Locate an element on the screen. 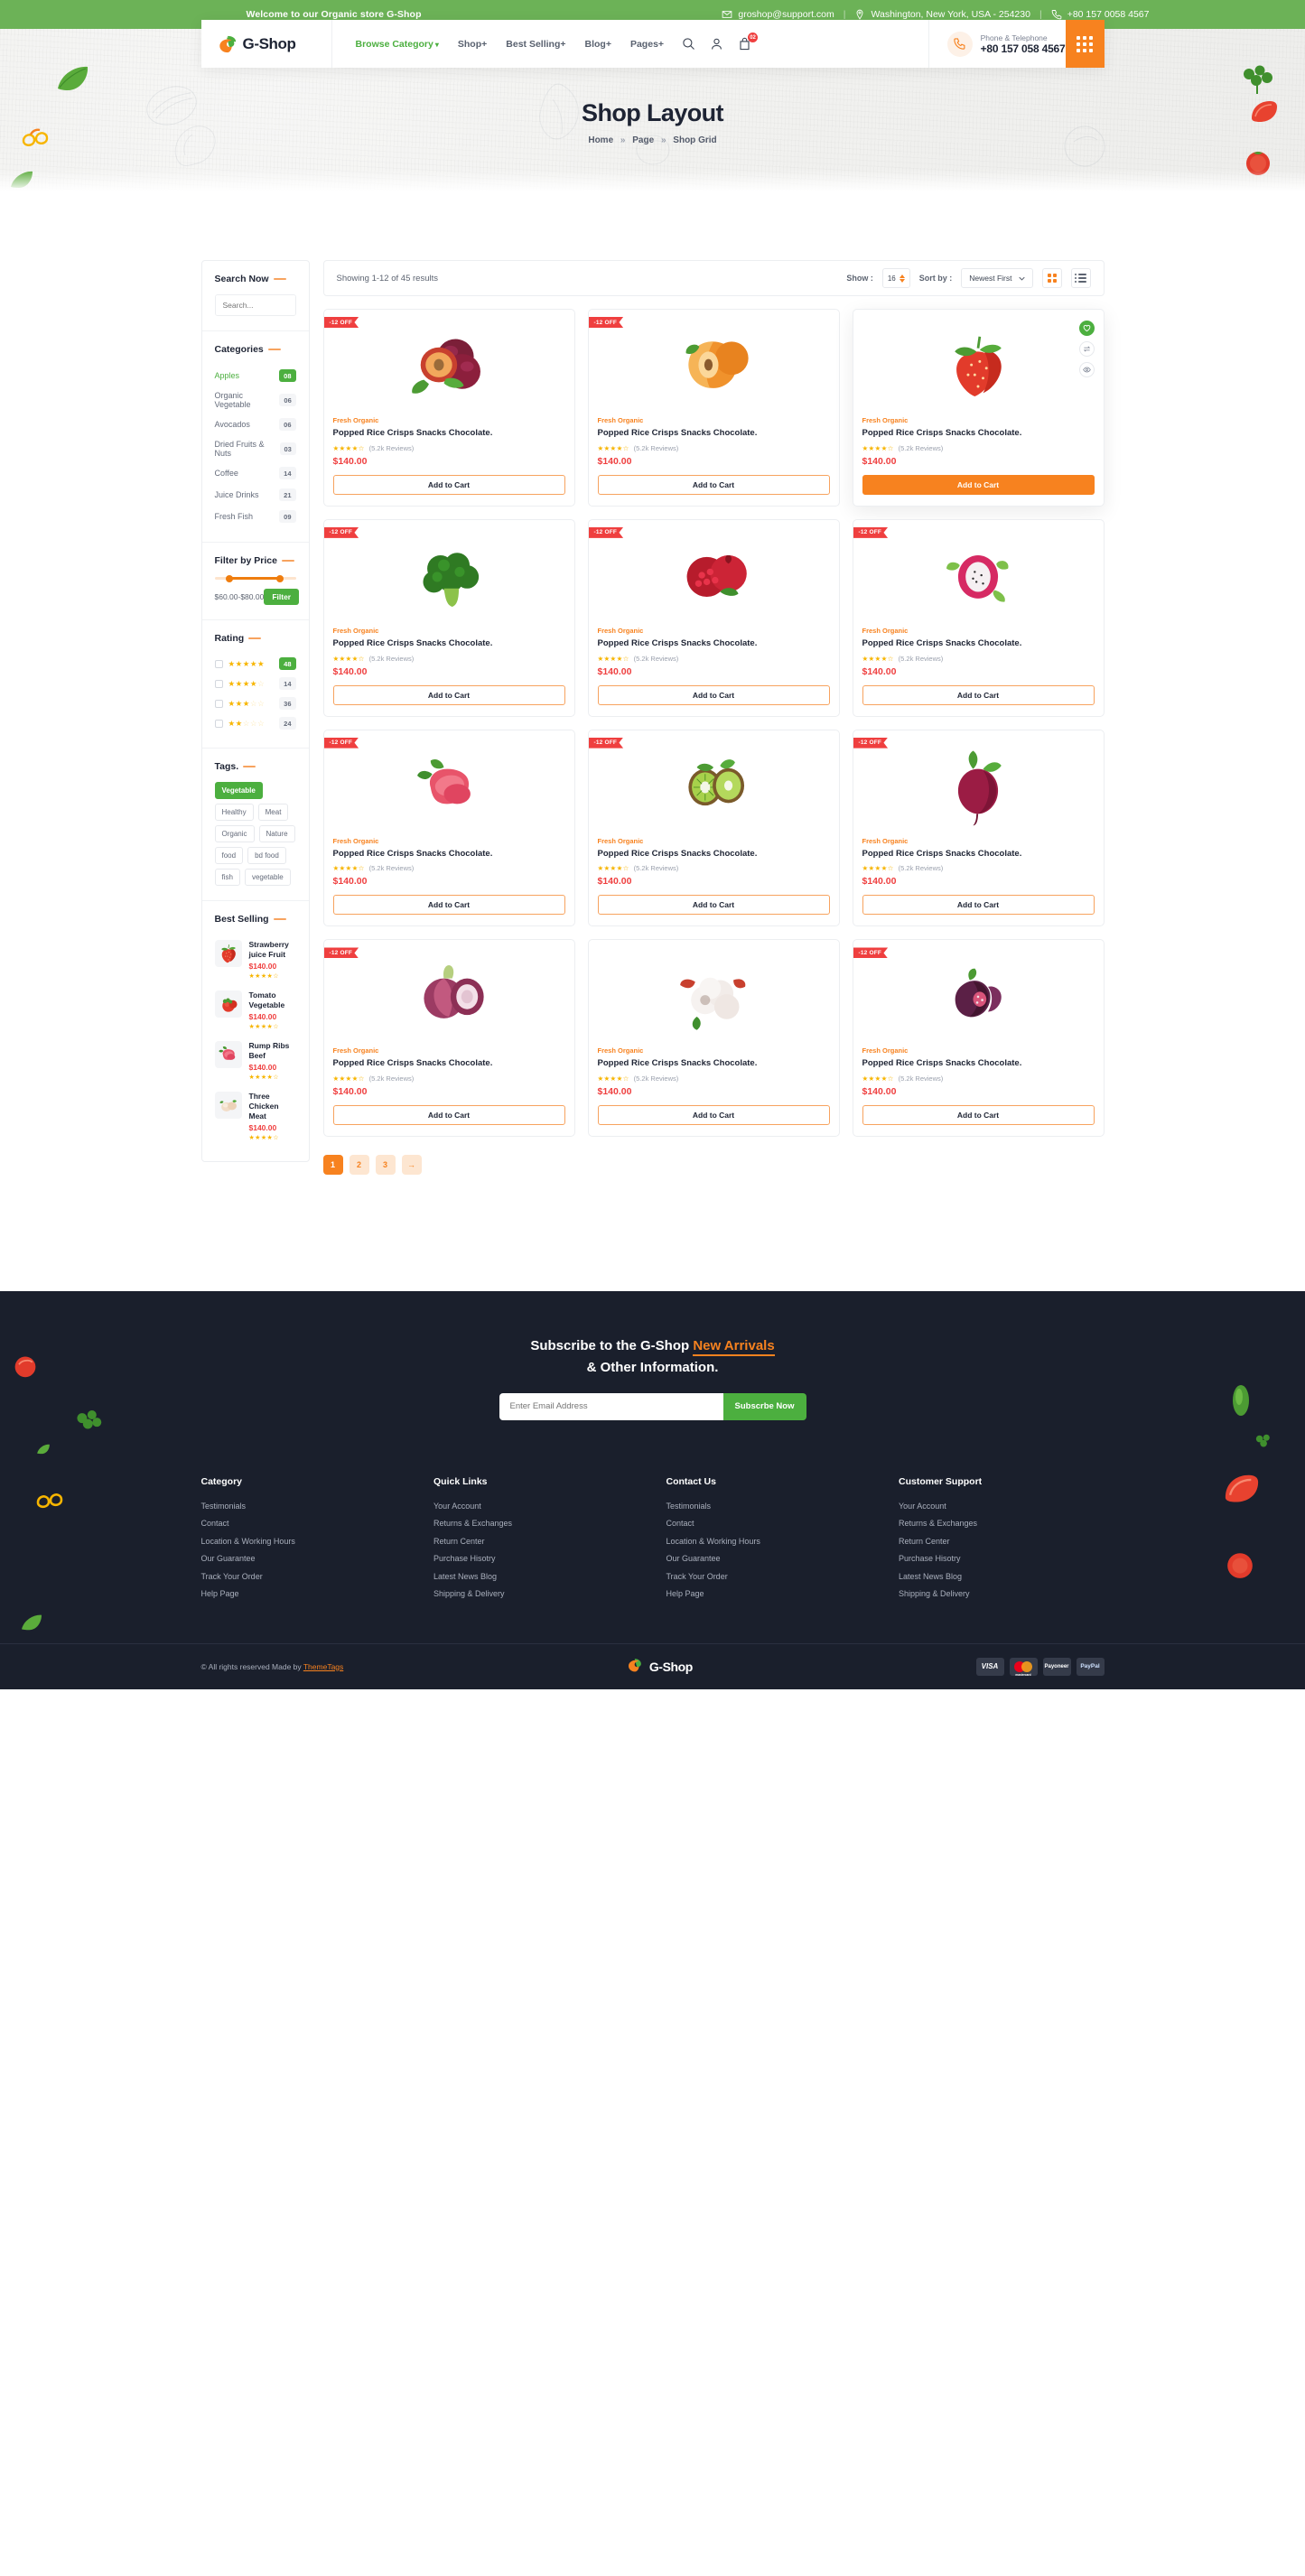 The height and width of the screenshot is (2576, 1305). tag-chip: food is located at coordinates (229, 855).